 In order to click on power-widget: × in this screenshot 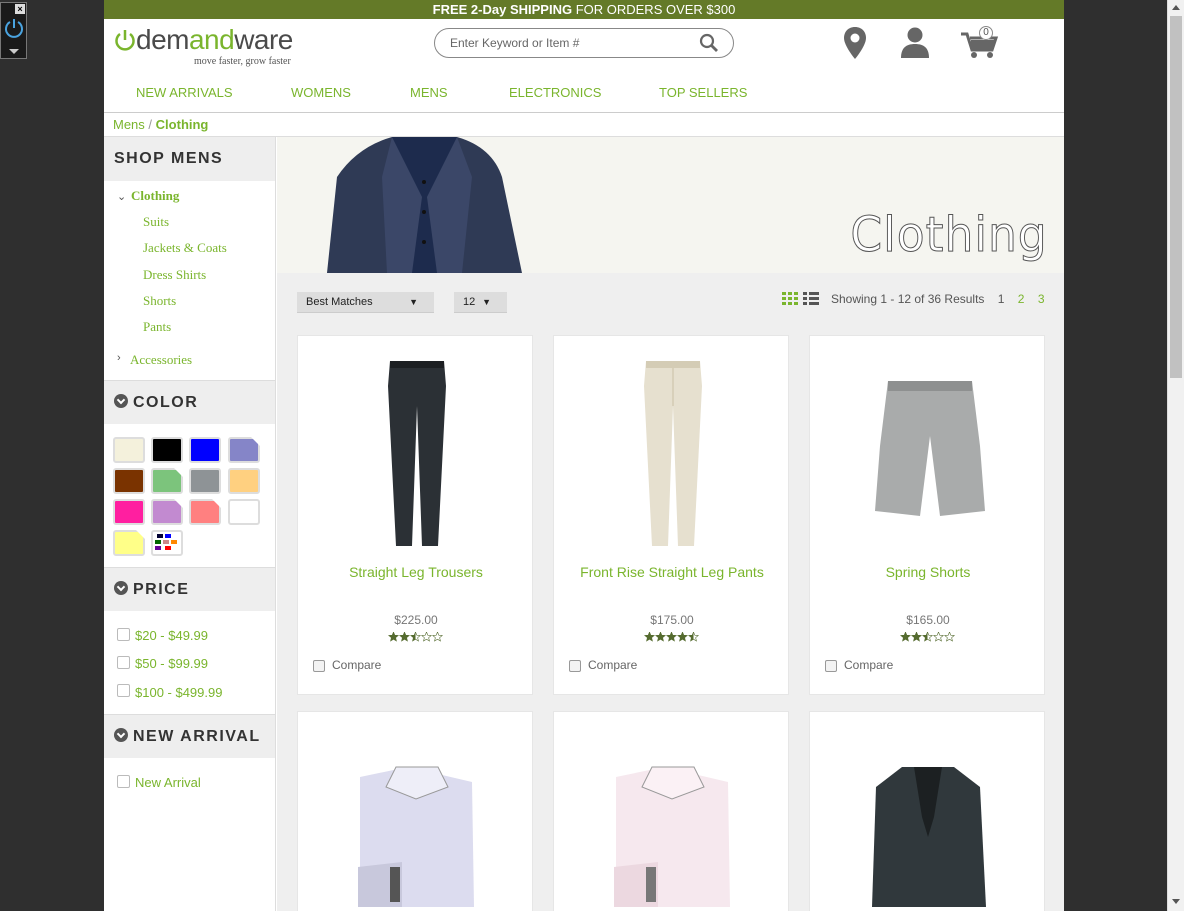, I will do `click(13, 30)`.